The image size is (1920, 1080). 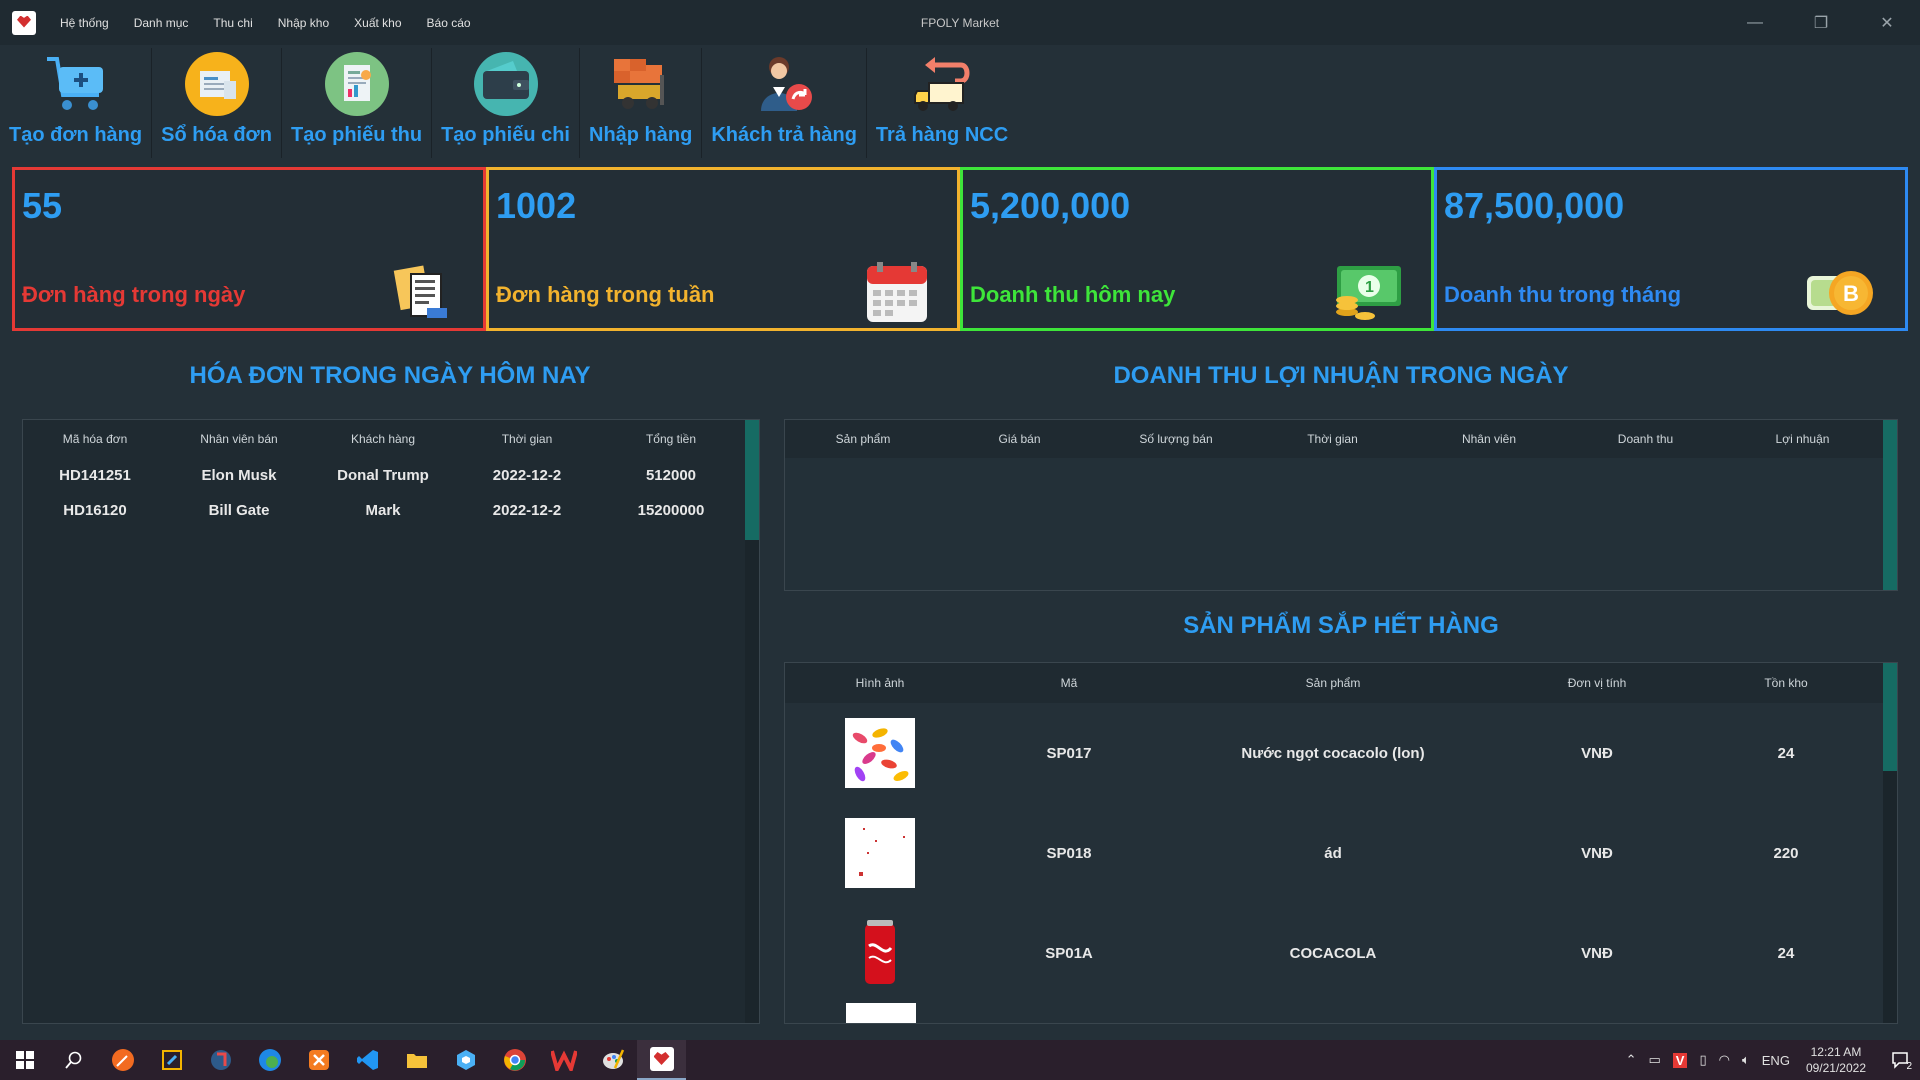 What do you see at coordinates (1835, 1068) in the screenshot?
I see `clock-date: 09/21/2022` at bounding box center [1835, 1068].